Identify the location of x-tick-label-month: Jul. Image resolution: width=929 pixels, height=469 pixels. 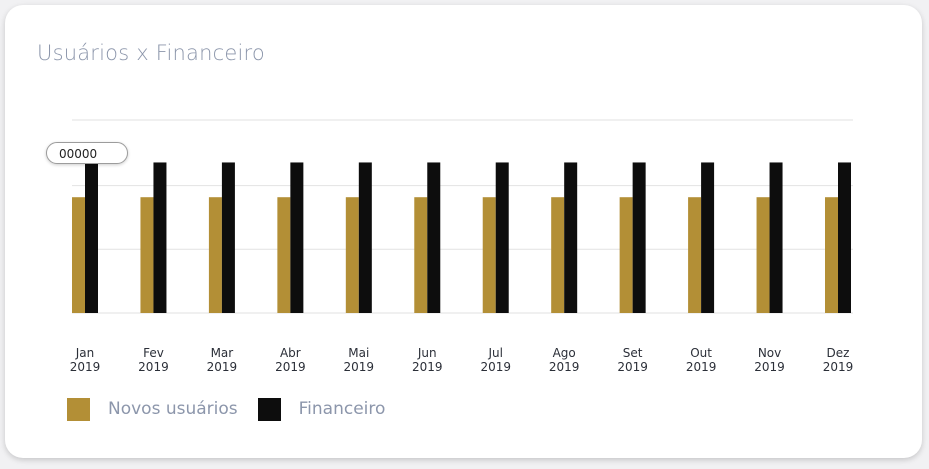
(494, 353).